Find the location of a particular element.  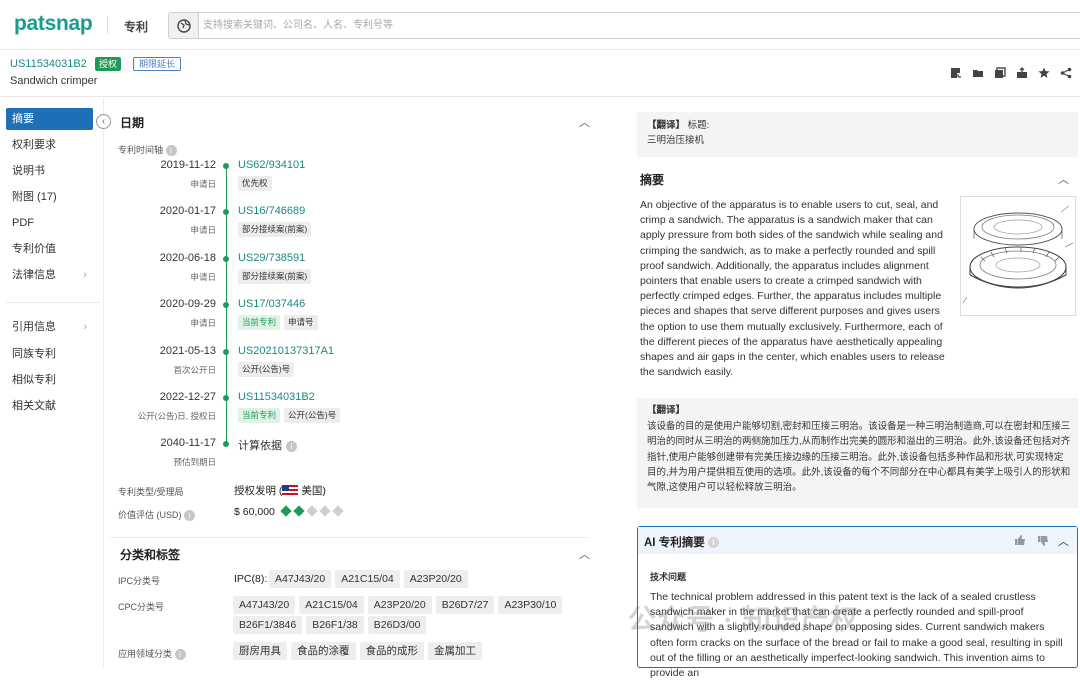

globe-icon is located at coordinates (184, 25).